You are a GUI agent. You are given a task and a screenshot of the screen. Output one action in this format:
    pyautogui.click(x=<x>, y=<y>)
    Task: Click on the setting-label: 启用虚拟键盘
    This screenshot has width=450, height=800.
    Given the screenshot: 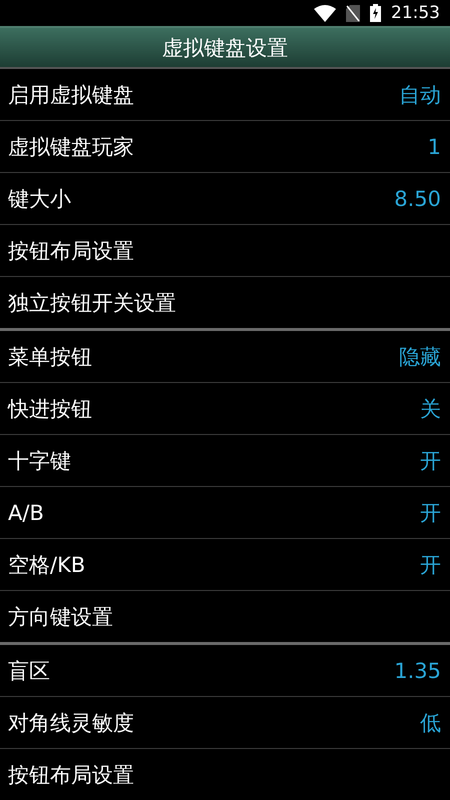 What is the action you would take?
    pyautogui.click(x=71, y=95)
    